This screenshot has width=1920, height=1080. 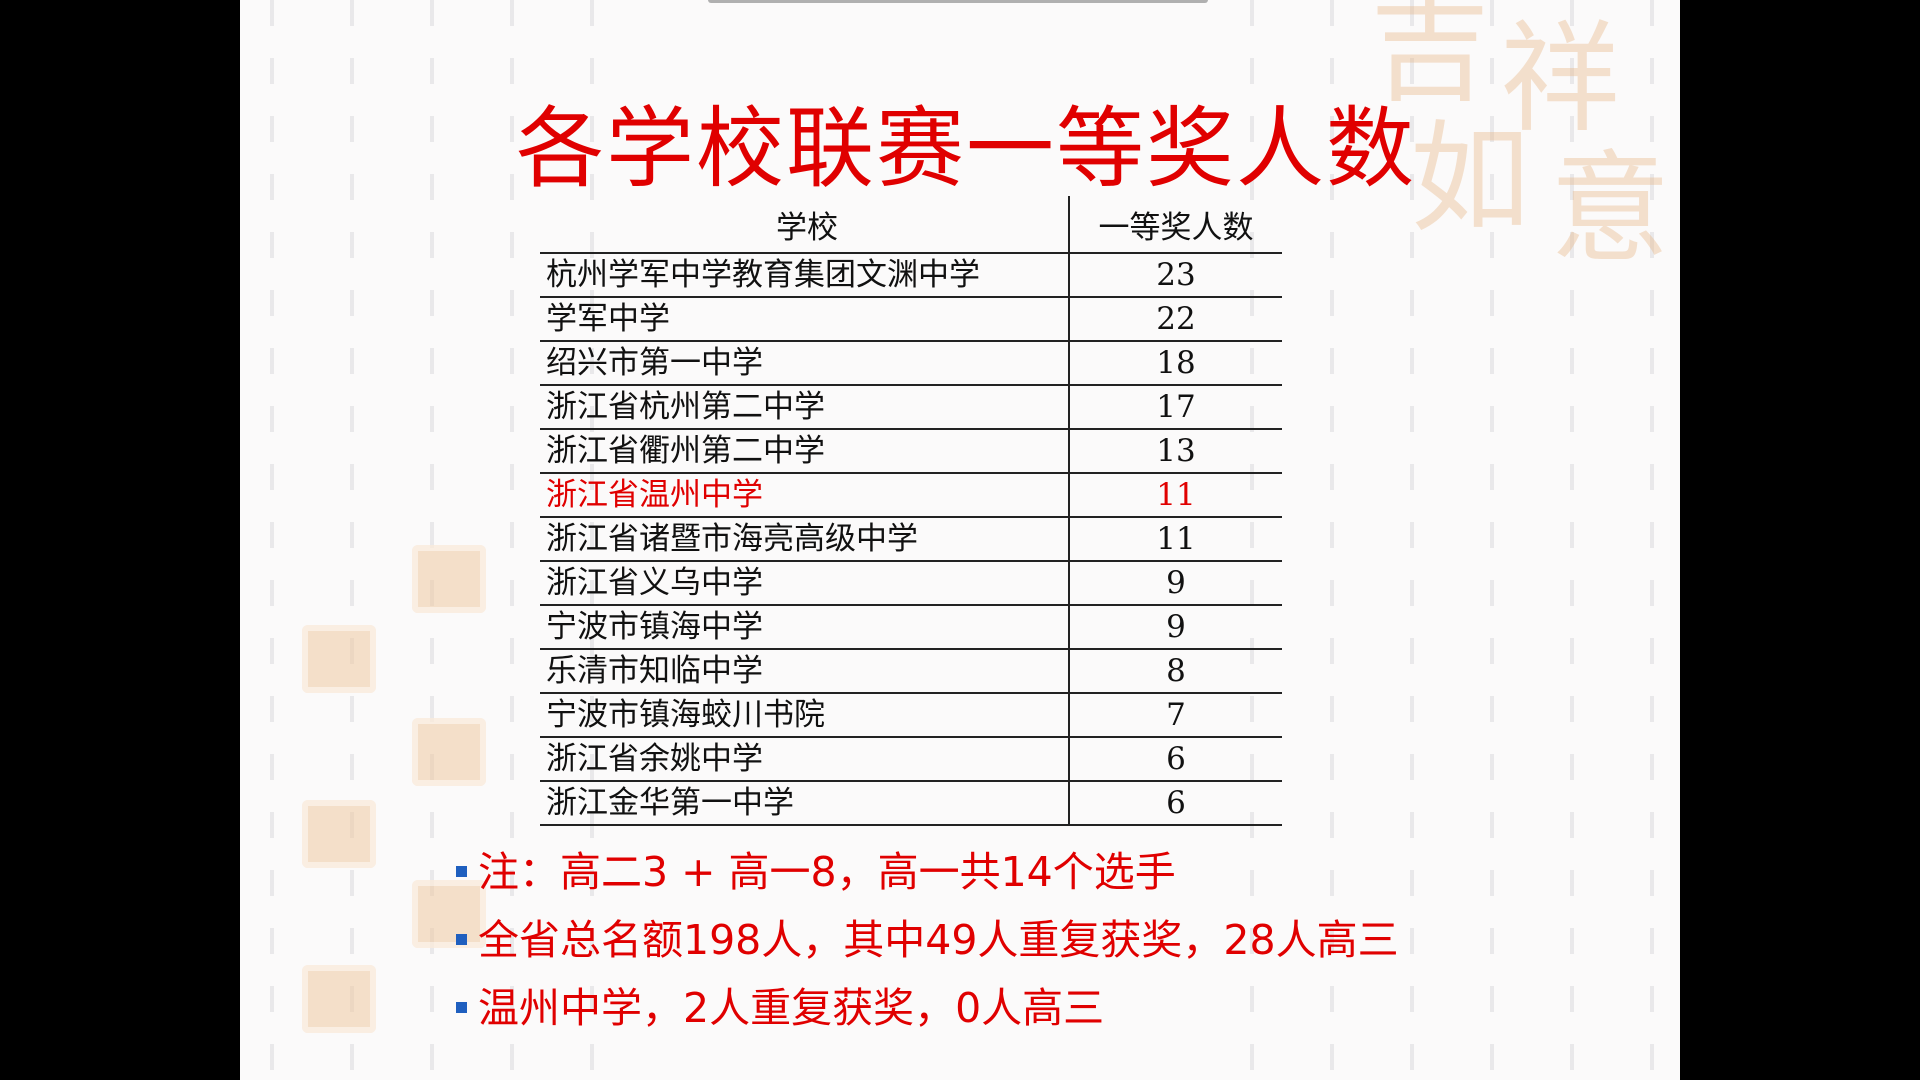 I want to click on table-row: 浙江省诸暨市海亮高级中学 11, so click(x=911, y=539).